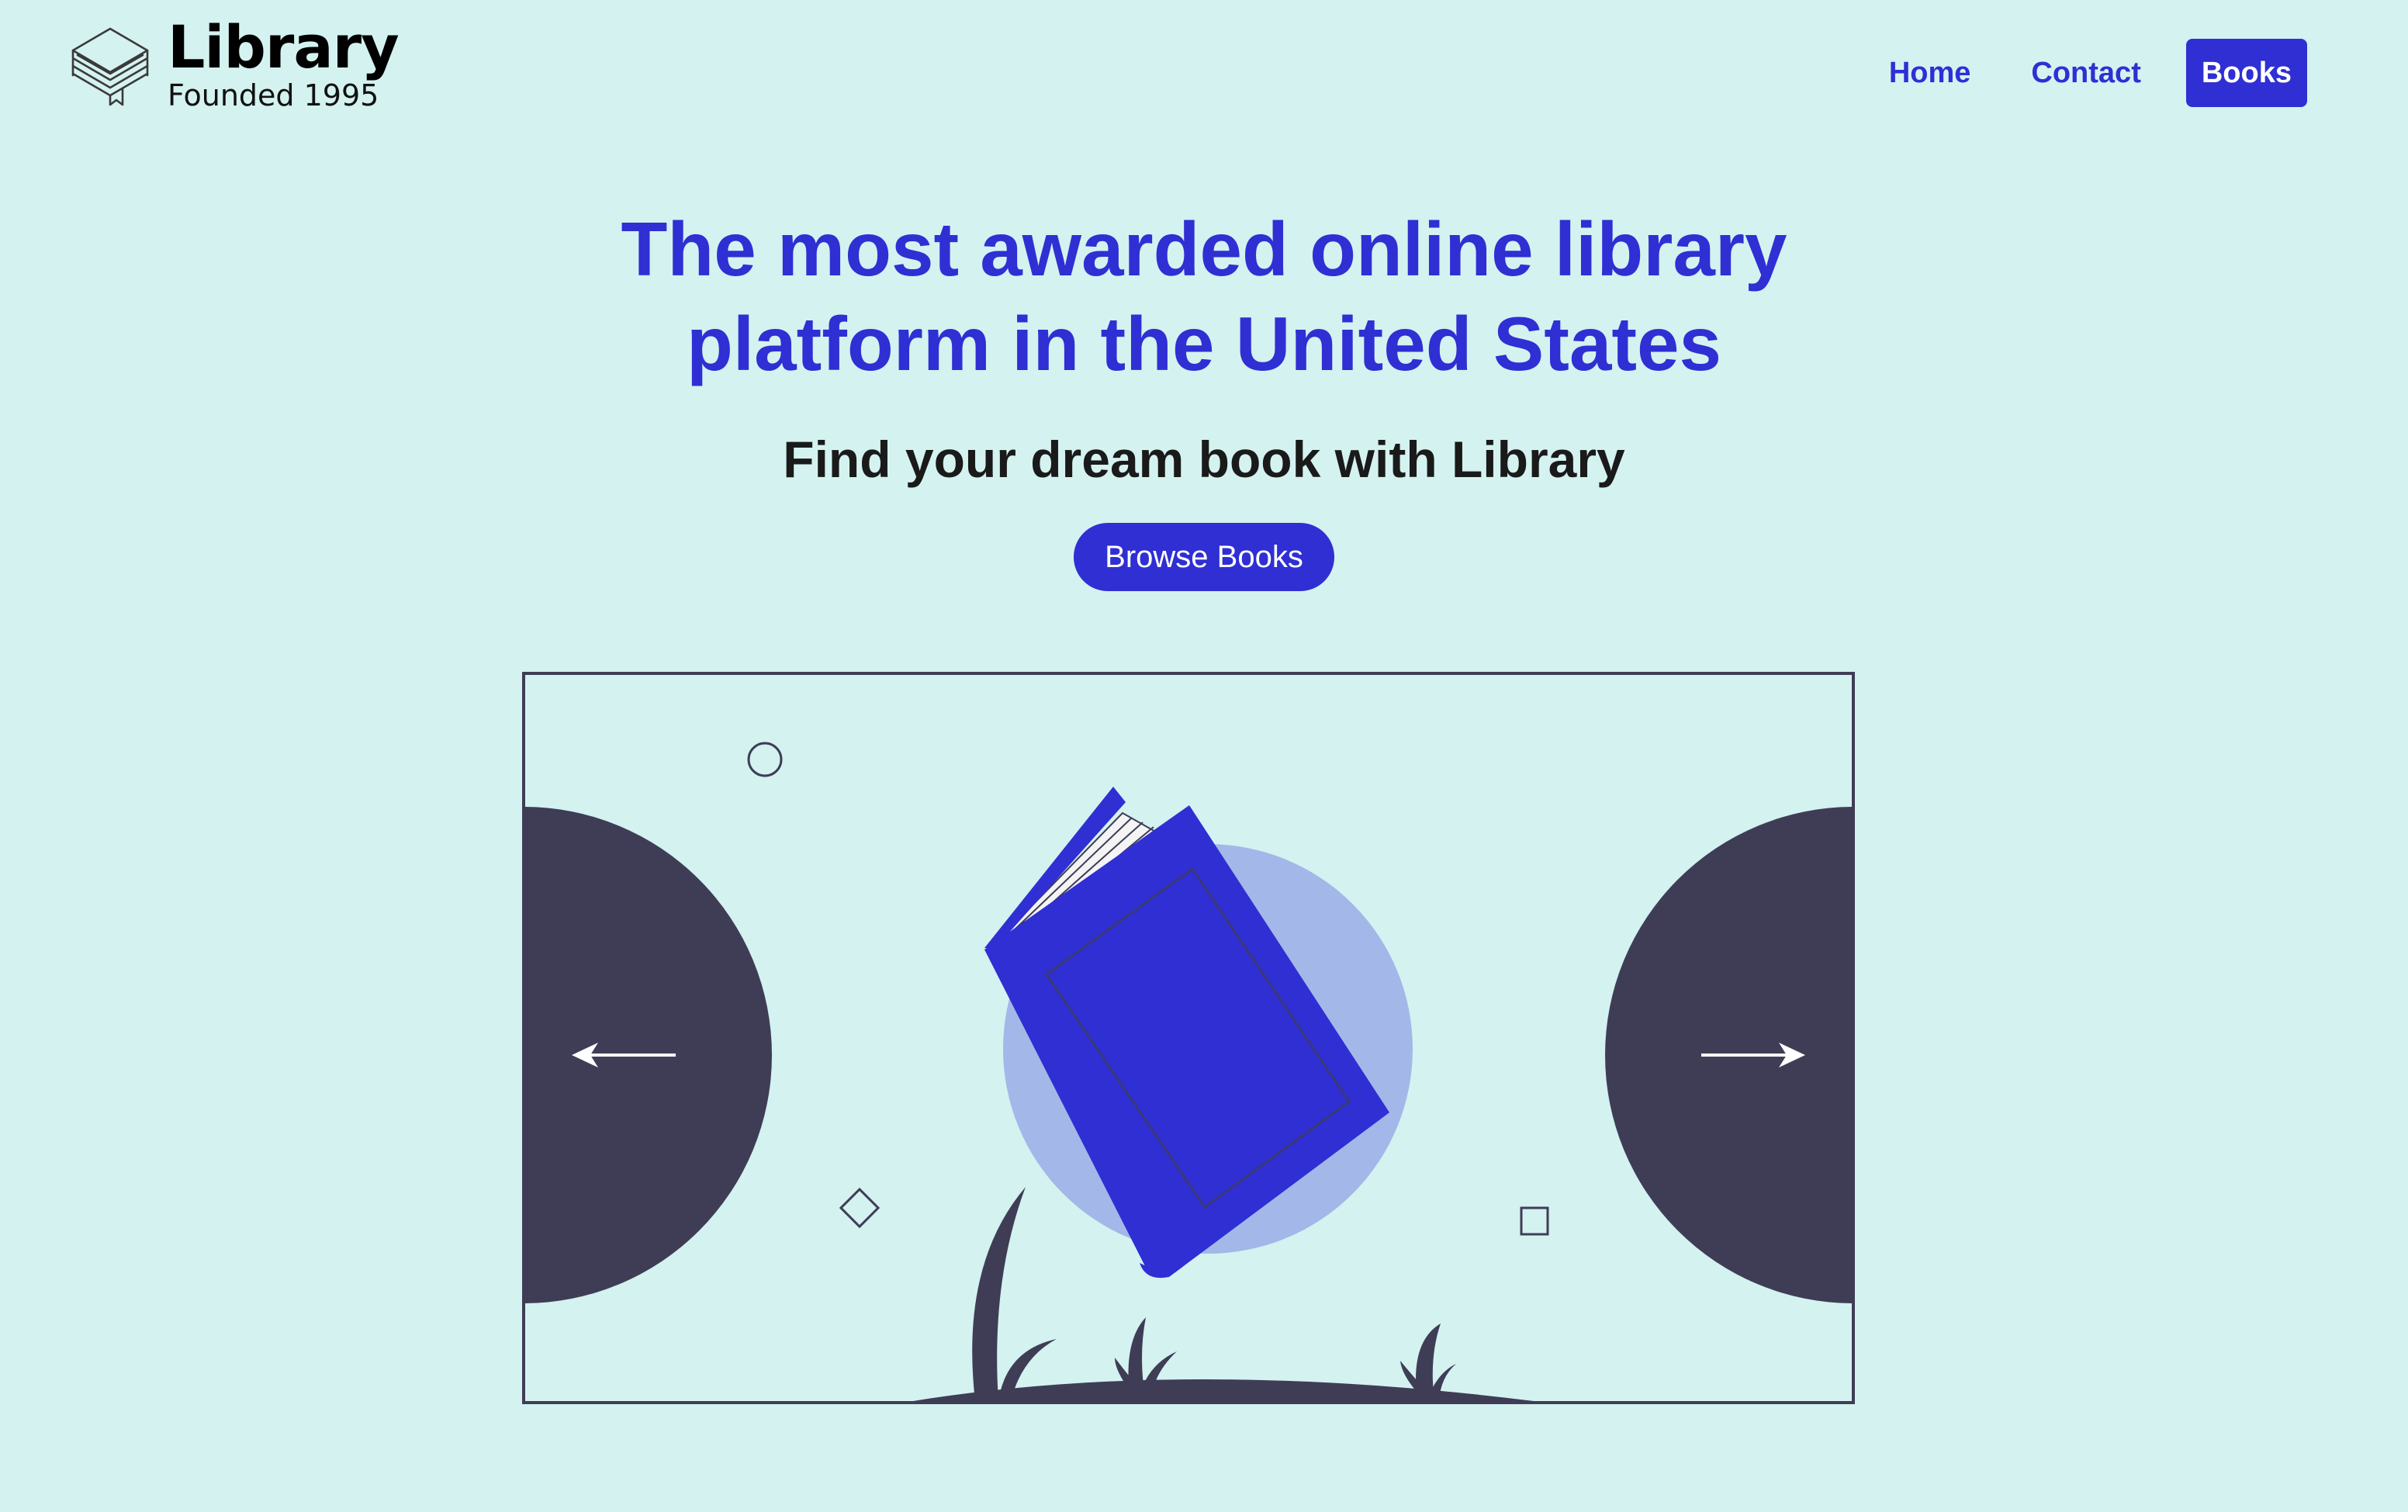 This screenshot has width=2408, height=1512. I want to click on brand-name: Library, so click(284, 46).